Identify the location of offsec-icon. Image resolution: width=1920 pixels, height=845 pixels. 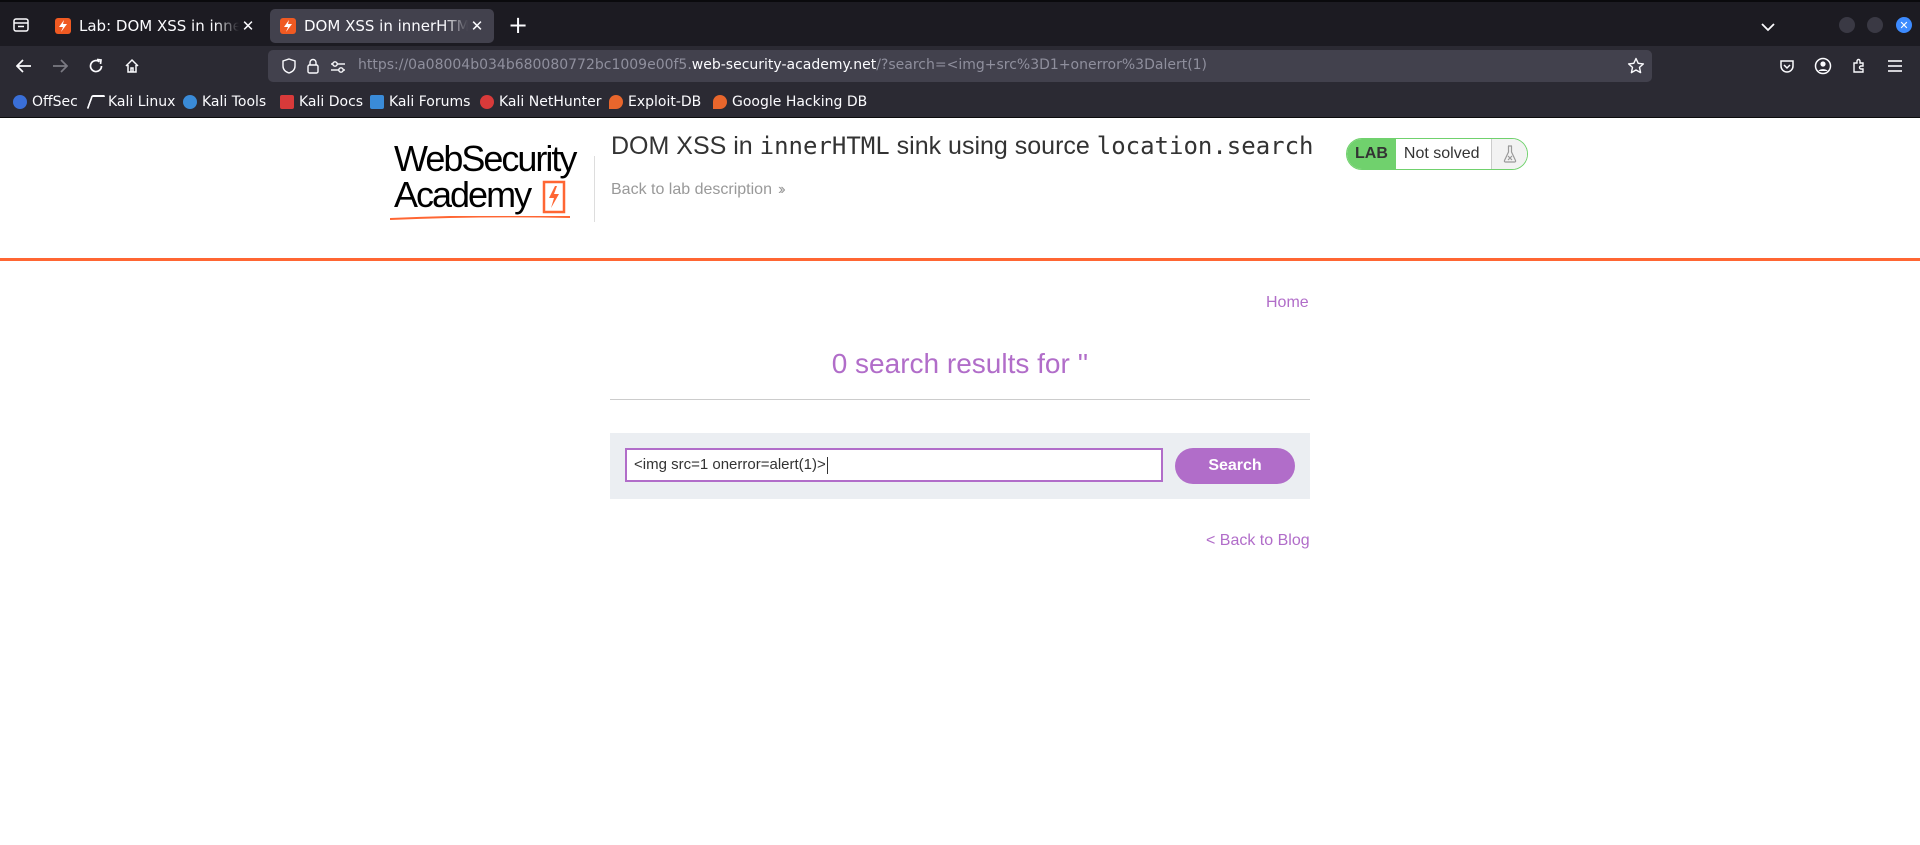
(20, 102).